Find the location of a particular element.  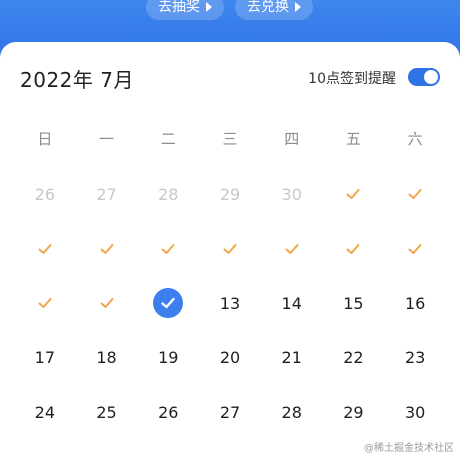

day-cell: 14 is located at coordinates (292, 303).